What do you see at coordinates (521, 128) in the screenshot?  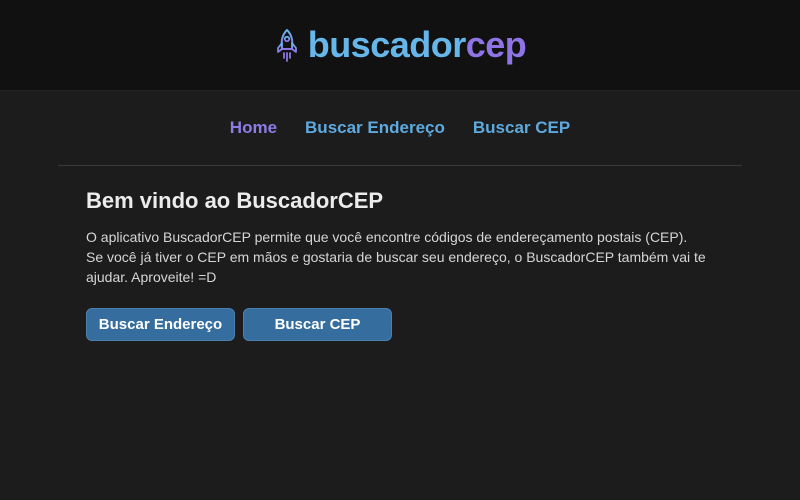 I see `nav-buscar-cep: Buscar CEP` at bounding box center [521, 128].